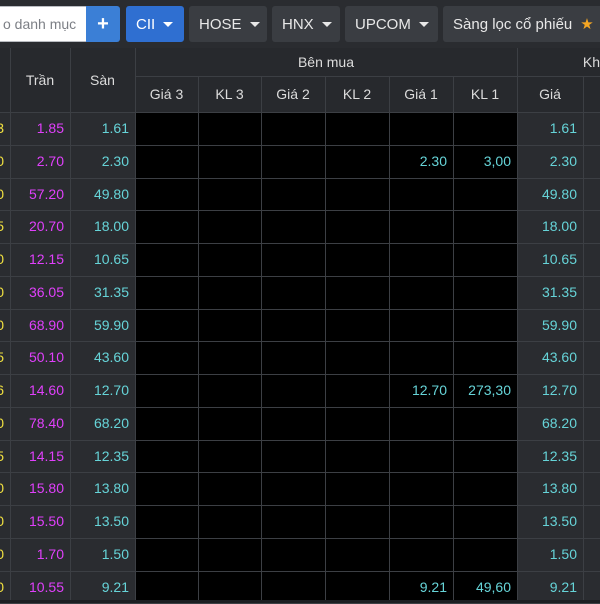  Describe the element at coordinates (115, 160) in the screenshot. I see `san-cell: 2.30` at that location.